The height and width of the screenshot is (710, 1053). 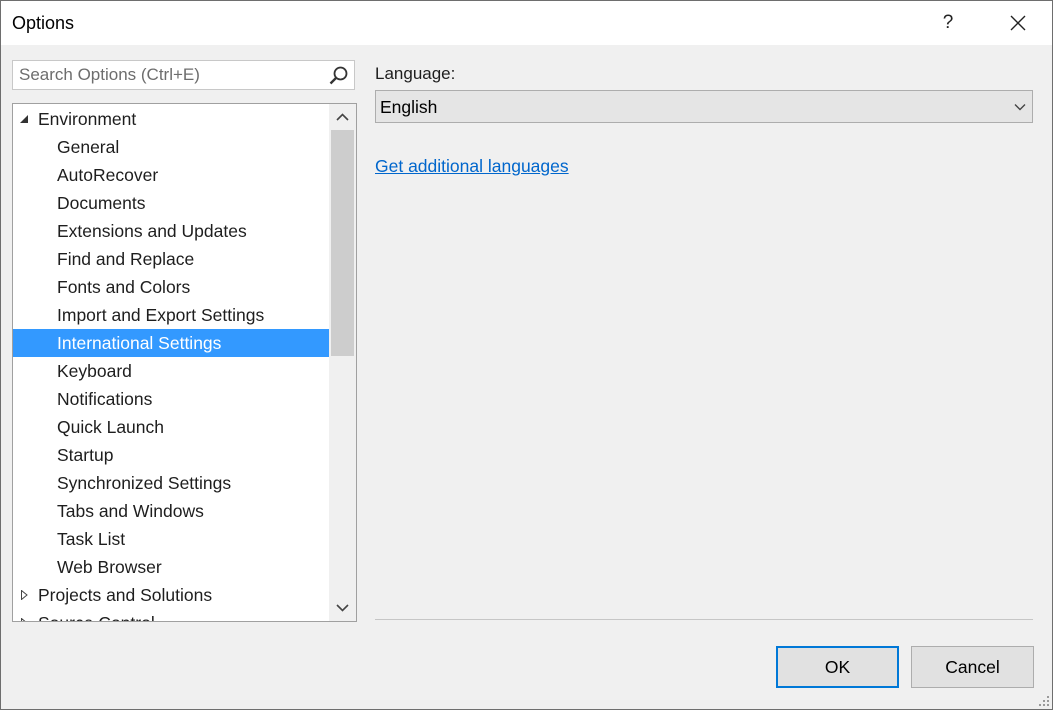 I want to click on tree-item-label: Web Browser, so click(x=109, y=567).